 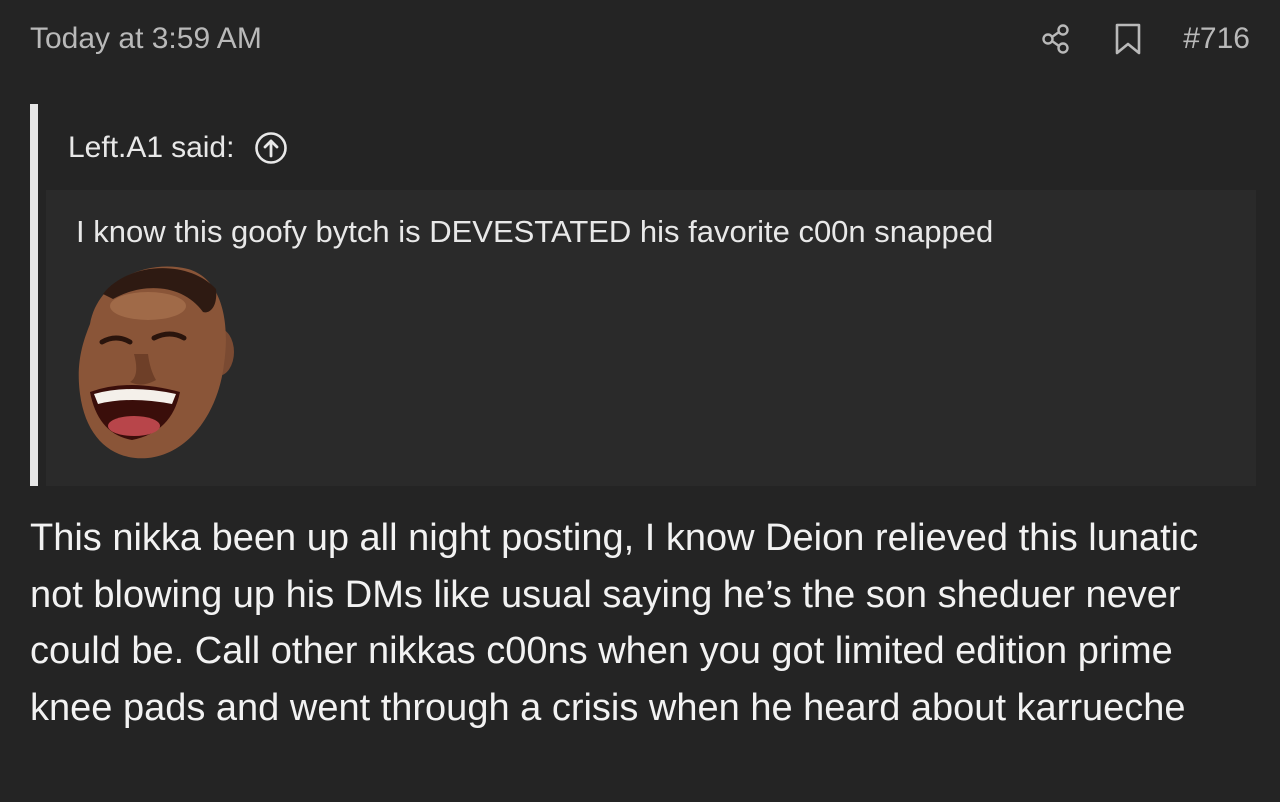 What do you see at coordinates (203, 147) in the screenshot?
I see `quote-said-label: said:` at bounding box center [203, 147].